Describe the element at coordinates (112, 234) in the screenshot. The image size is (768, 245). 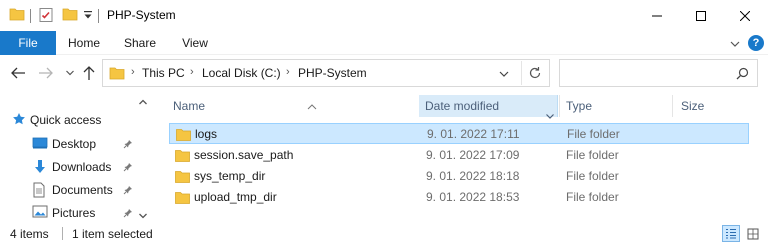
I see `selection-status: 1 item selected` at that location.